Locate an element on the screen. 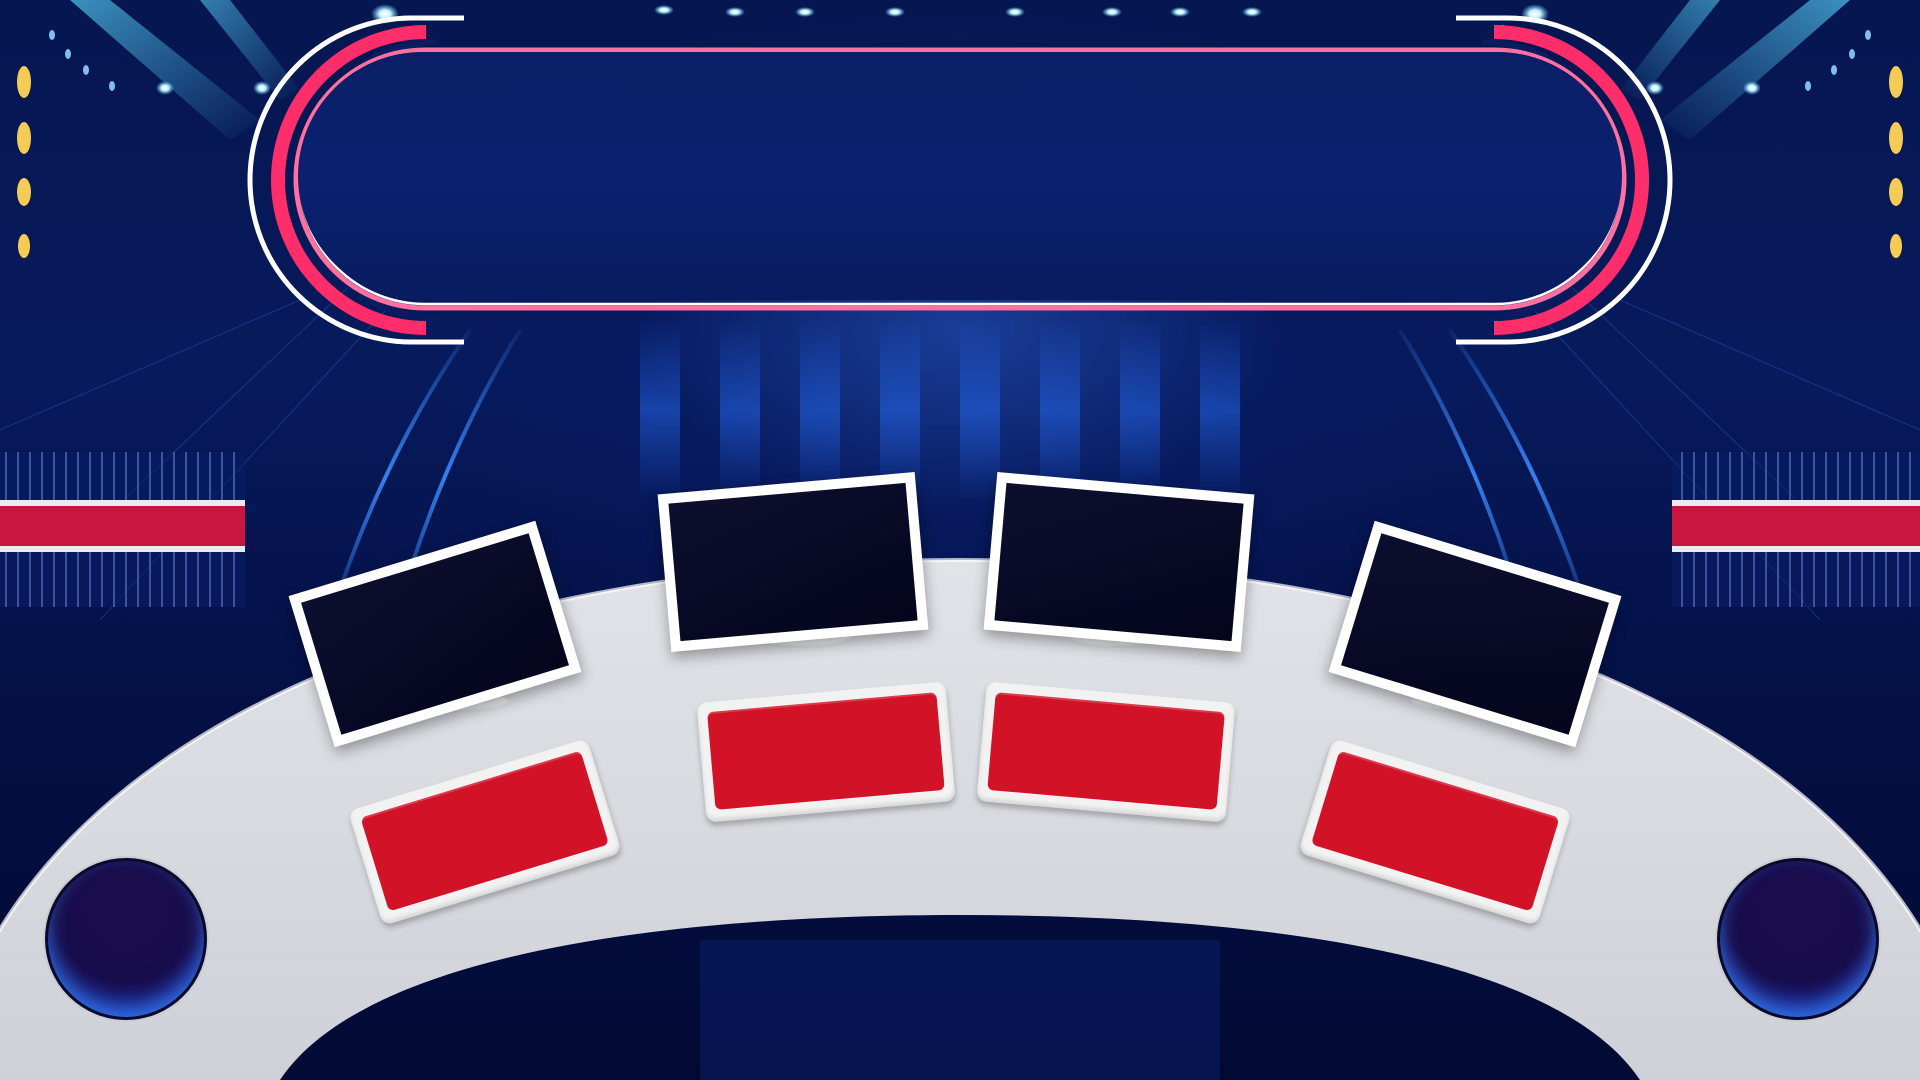 The height and width of the screenshot is (1080, 1920). right-orb-light is located at coordinates (1798, 939).